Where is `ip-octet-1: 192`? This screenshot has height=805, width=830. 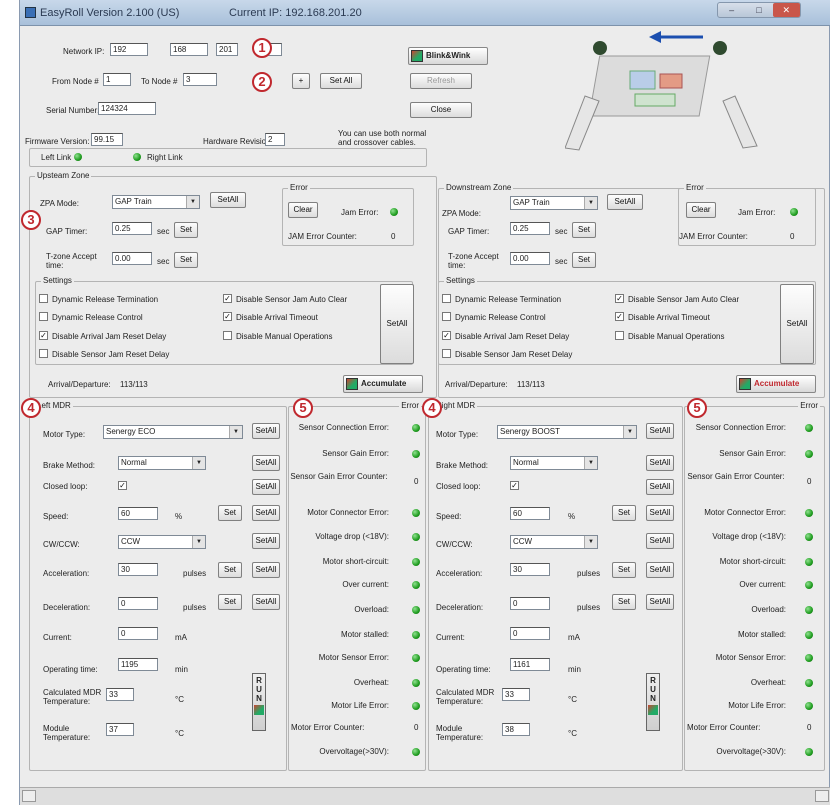 ip-octet-1: 192 is located at coordinates (129, 49).